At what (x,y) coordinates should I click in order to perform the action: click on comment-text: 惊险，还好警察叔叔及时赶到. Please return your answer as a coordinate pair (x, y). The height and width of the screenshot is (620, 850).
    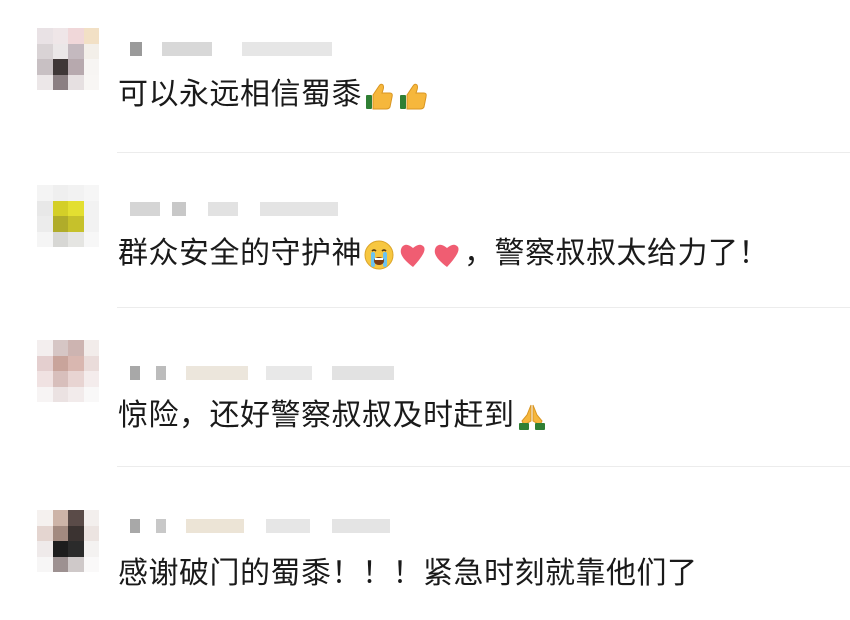
    Looking at the image, I should click on (333, 416).